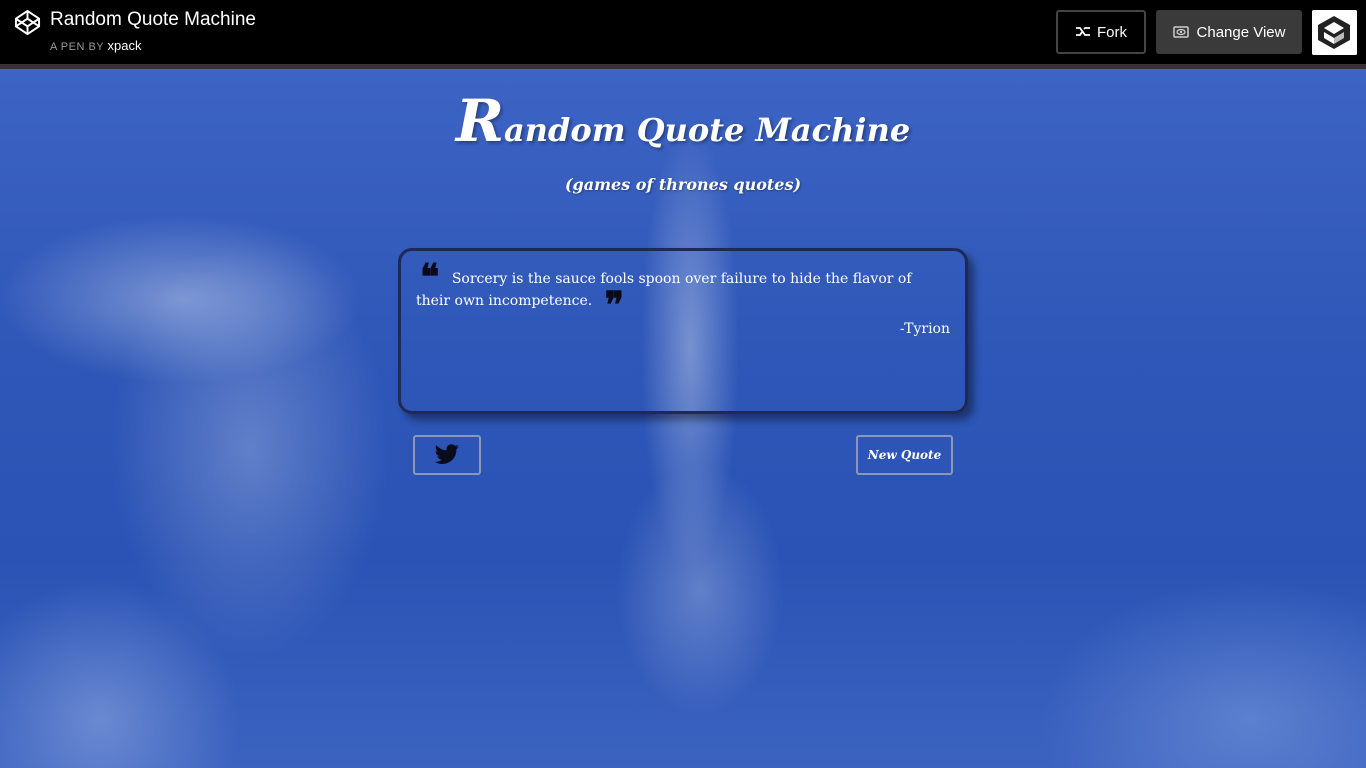 This screenshot has height=768, width=1366. Describe the element at coordinates (1083, 31) in the screenshot. I see `fork-icon` at that location.